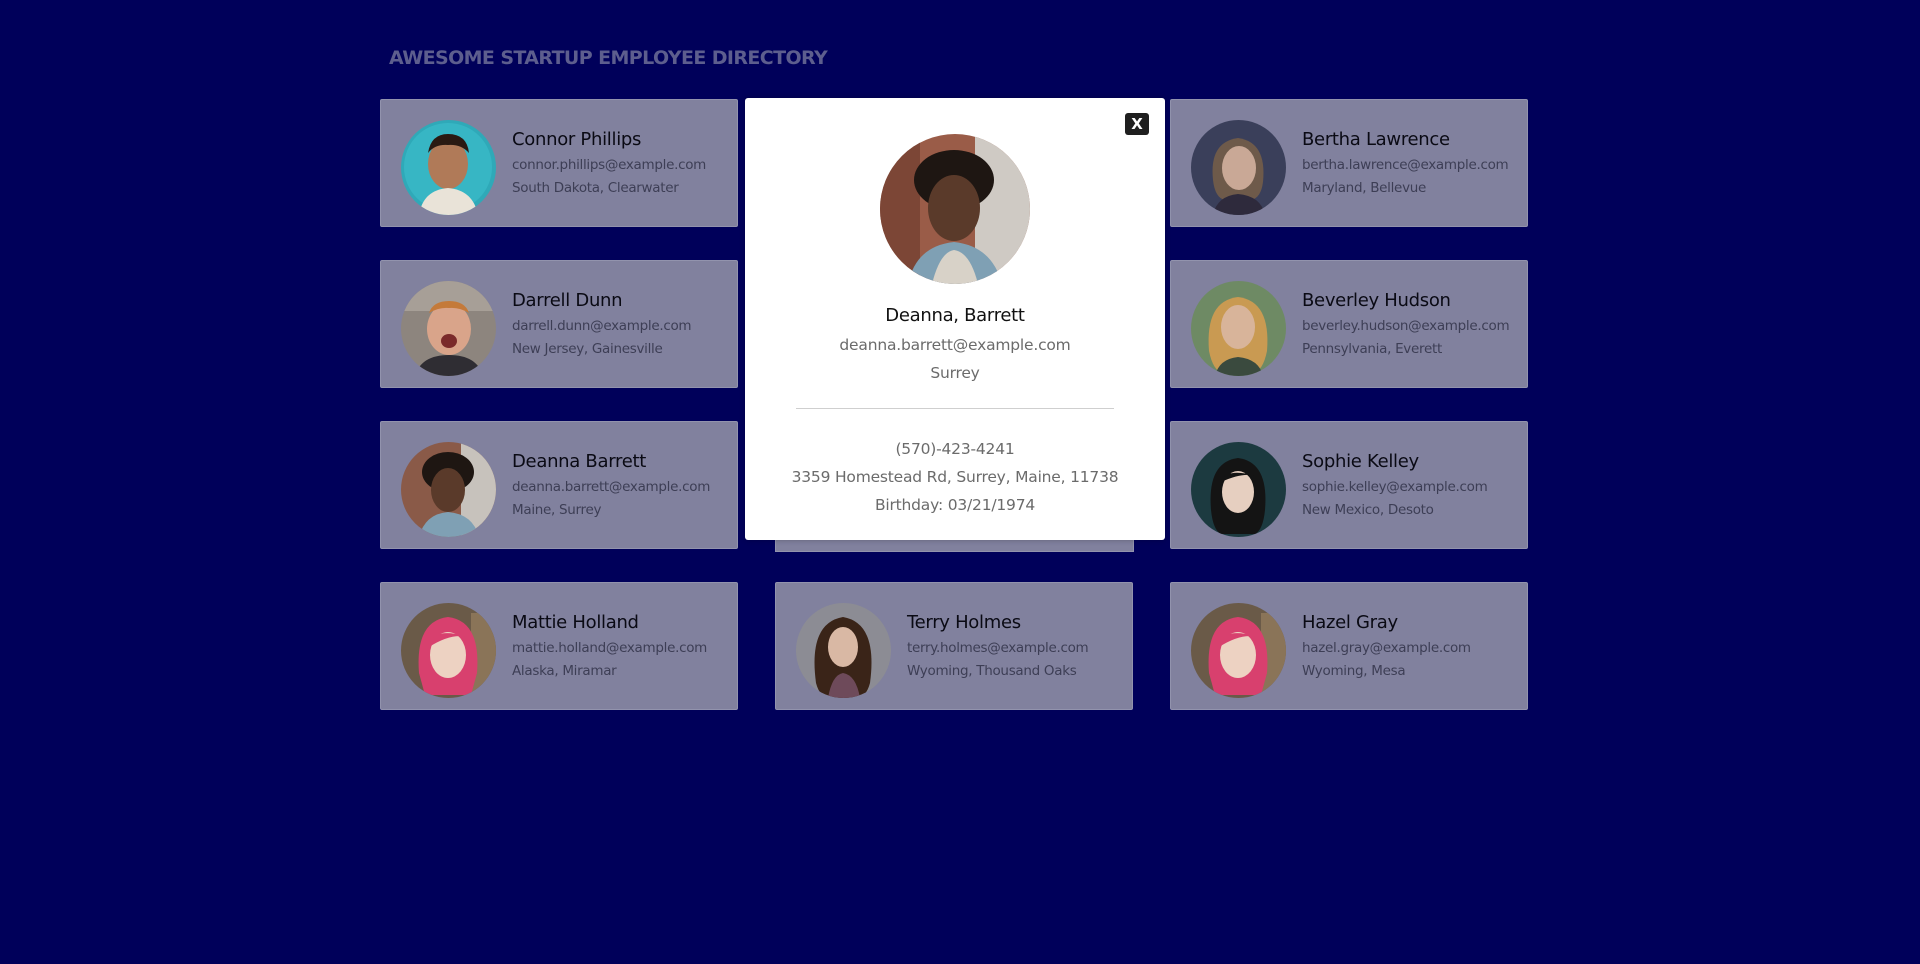  What do you see at coordinates (567, 300) in the screenshot?
I see `employee-name: Darrell Dunn` at bounding box center [567, 300].